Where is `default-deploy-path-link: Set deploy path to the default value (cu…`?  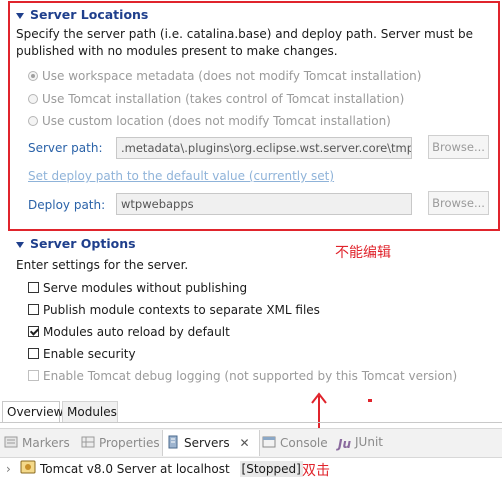 default-deploy-path-link: Set deploy path to the default value (cu… is located at coordinates (181, 176).